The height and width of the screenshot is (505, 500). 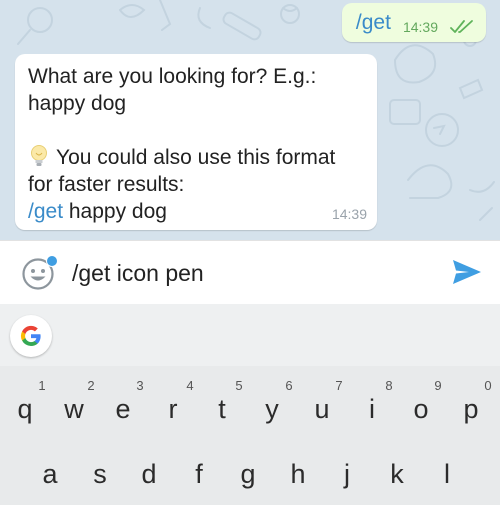 I want to click on key-hint: 8, so click(x=389, y=385).